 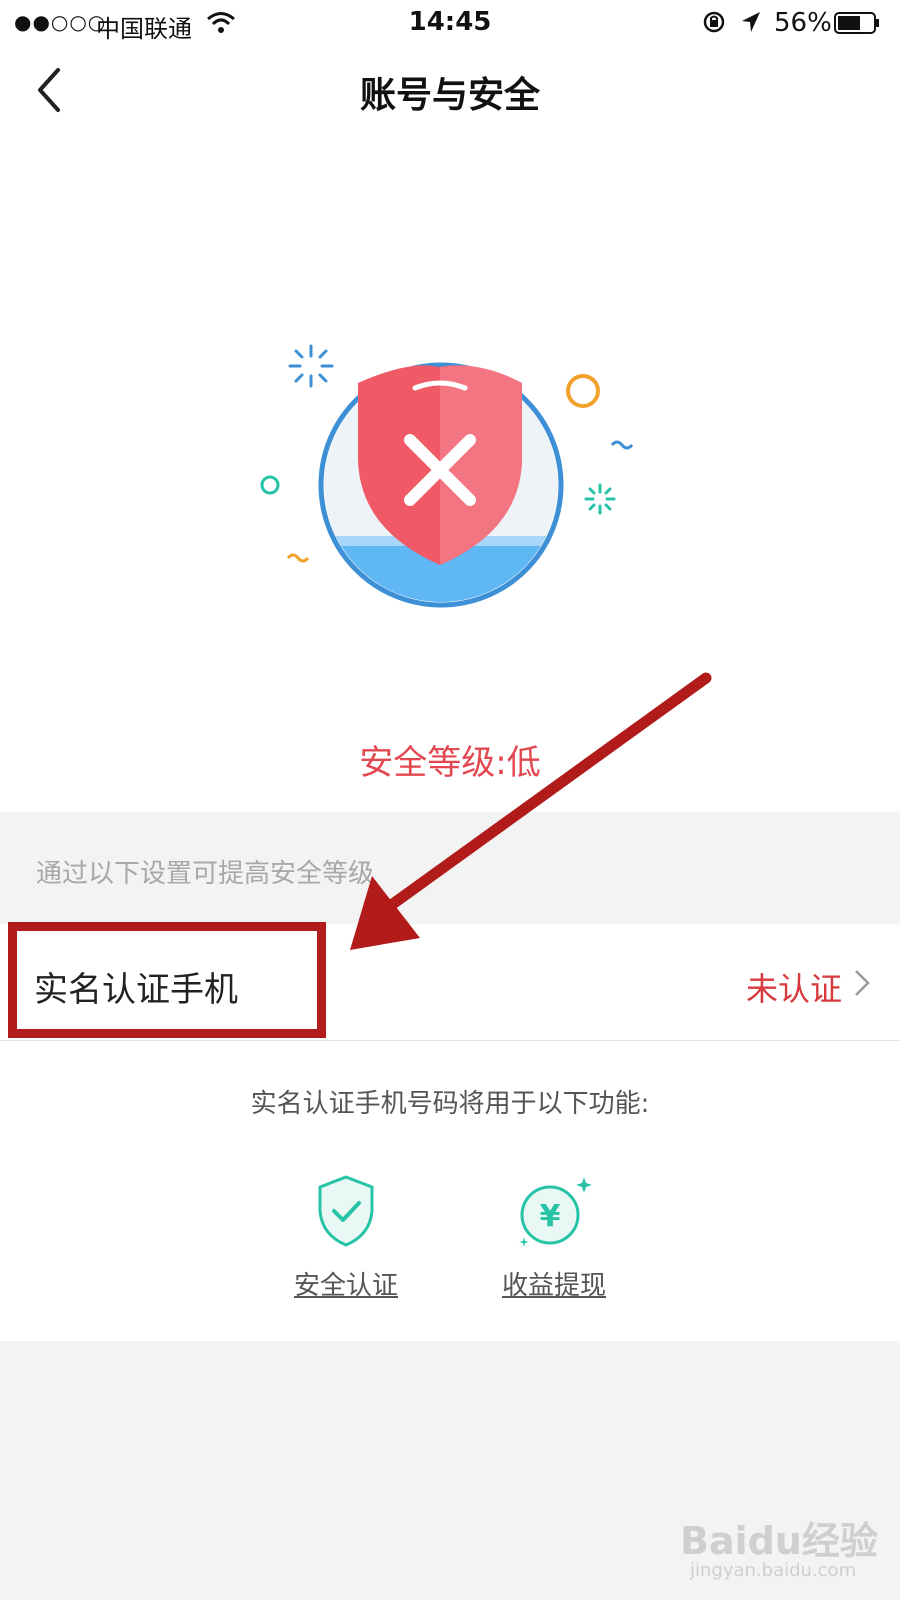 I want to click on chevron-right-icon, so click(x=862, y=983).